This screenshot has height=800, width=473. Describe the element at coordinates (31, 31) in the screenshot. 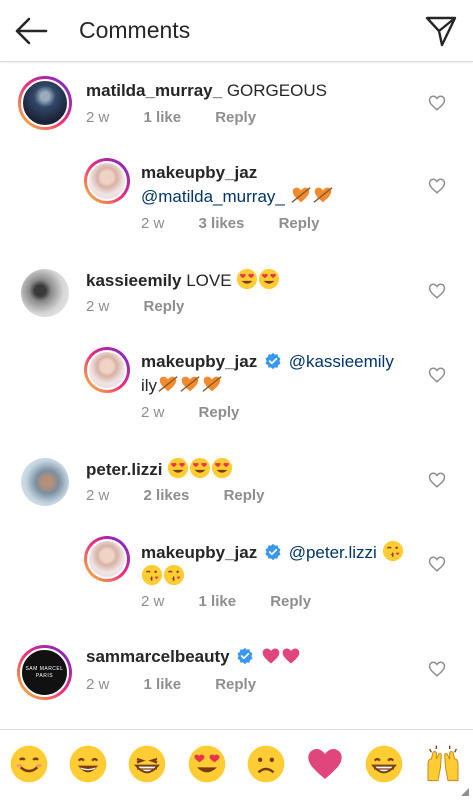

I see `back-arrow-icon` at that location.